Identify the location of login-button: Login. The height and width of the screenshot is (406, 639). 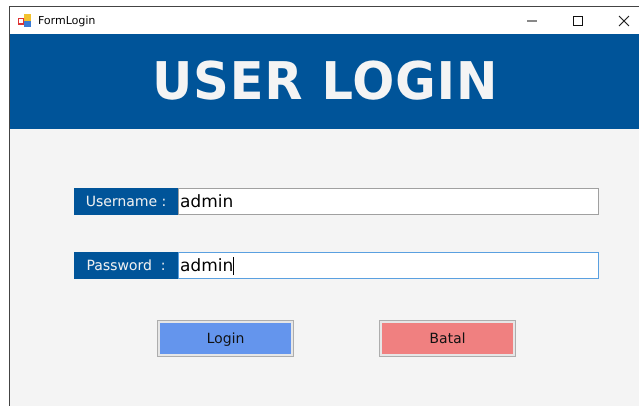
(225, 338).